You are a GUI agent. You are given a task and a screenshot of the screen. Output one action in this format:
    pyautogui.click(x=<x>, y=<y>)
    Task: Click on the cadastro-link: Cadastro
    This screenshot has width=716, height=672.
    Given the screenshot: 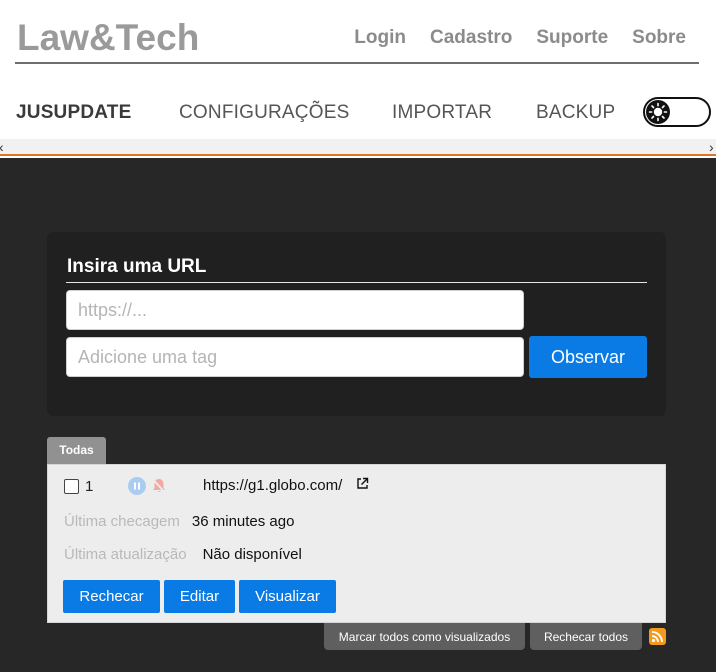 What is the action you would take?
    pyautogui.click(x=471, y=38)
    